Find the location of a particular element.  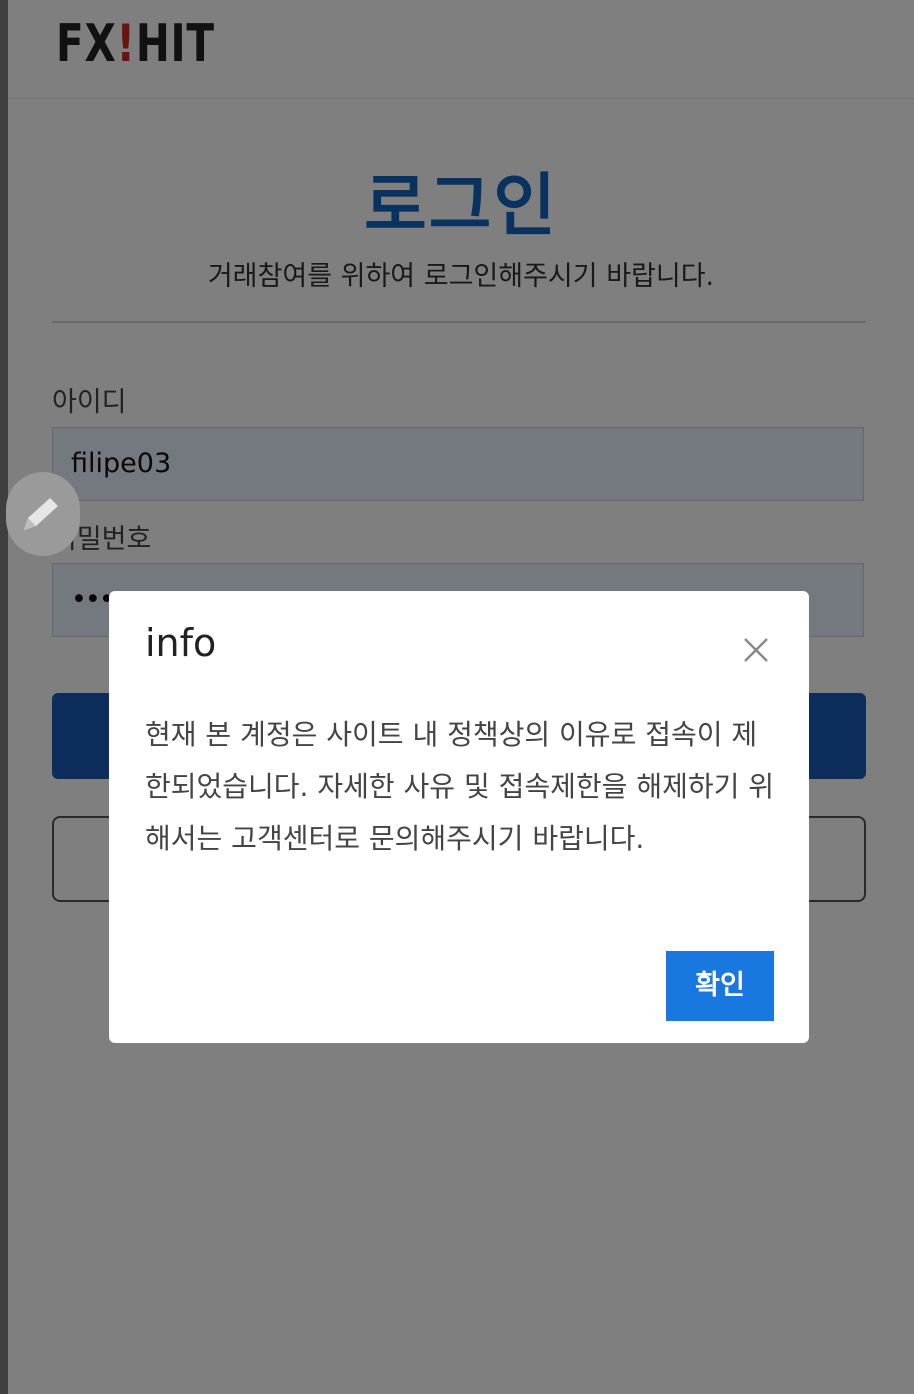

pencil-icon is located at coordinates (41, 514).